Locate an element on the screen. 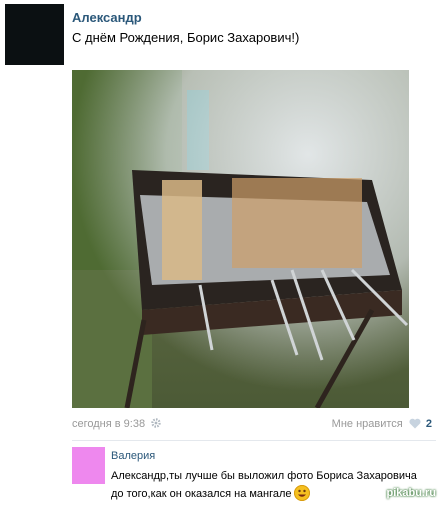 This screenshot has width=439, height=507. post-date-link: сегодня в 9:38 is located at coordinates (116, 424).